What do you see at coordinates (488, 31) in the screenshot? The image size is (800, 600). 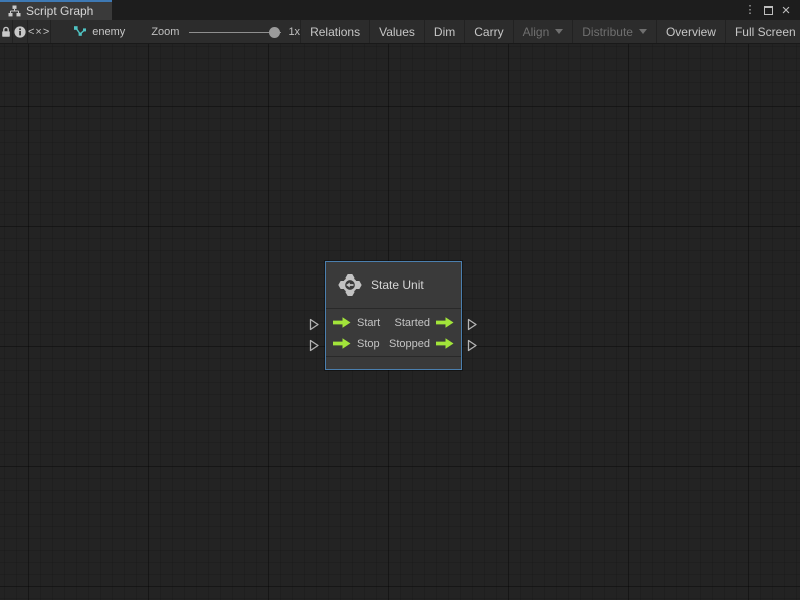 I see `carry-button: Carry` at bounding box center [488, 31].